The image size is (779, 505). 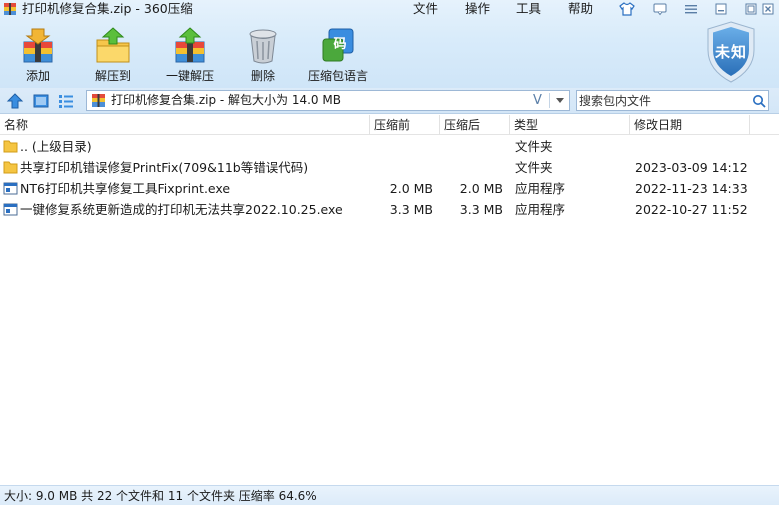 What do you see at coordinates (164, 167) in the screenshot?
I see `file-name: 共享打印机错误修复PrintFix(709&11b等错误代码)` at bounding box center [164, 167].